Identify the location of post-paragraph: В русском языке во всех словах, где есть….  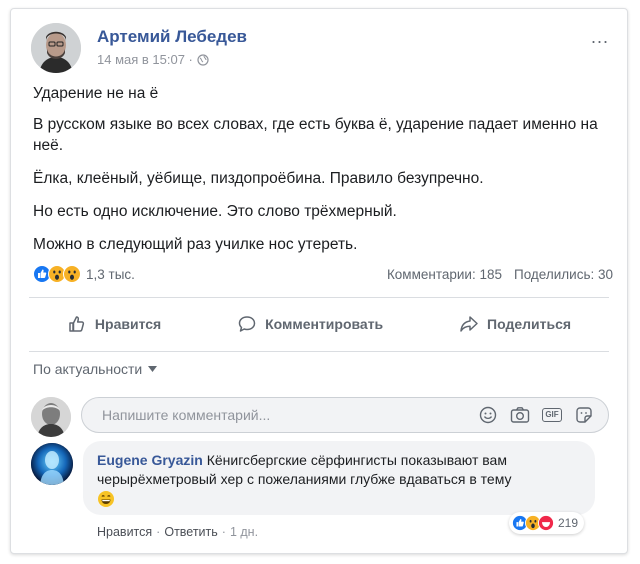
(315, 135).